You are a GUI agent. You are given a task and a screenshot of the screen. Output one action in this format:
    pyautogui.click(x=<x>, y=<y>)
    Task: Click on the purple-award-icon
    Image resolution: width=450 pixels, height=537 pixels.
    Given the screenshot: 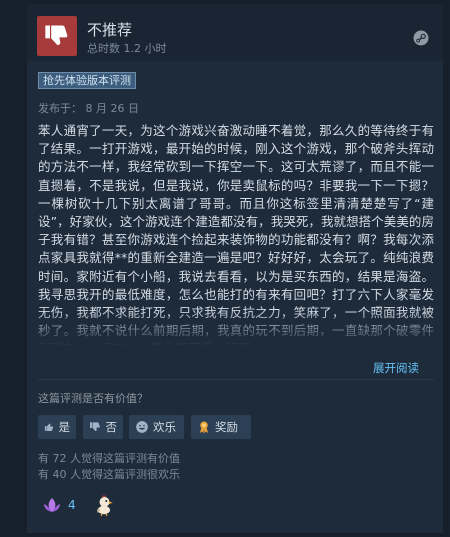 What is the action you would take?
    pyautogui.click(x=52, y=505)
    